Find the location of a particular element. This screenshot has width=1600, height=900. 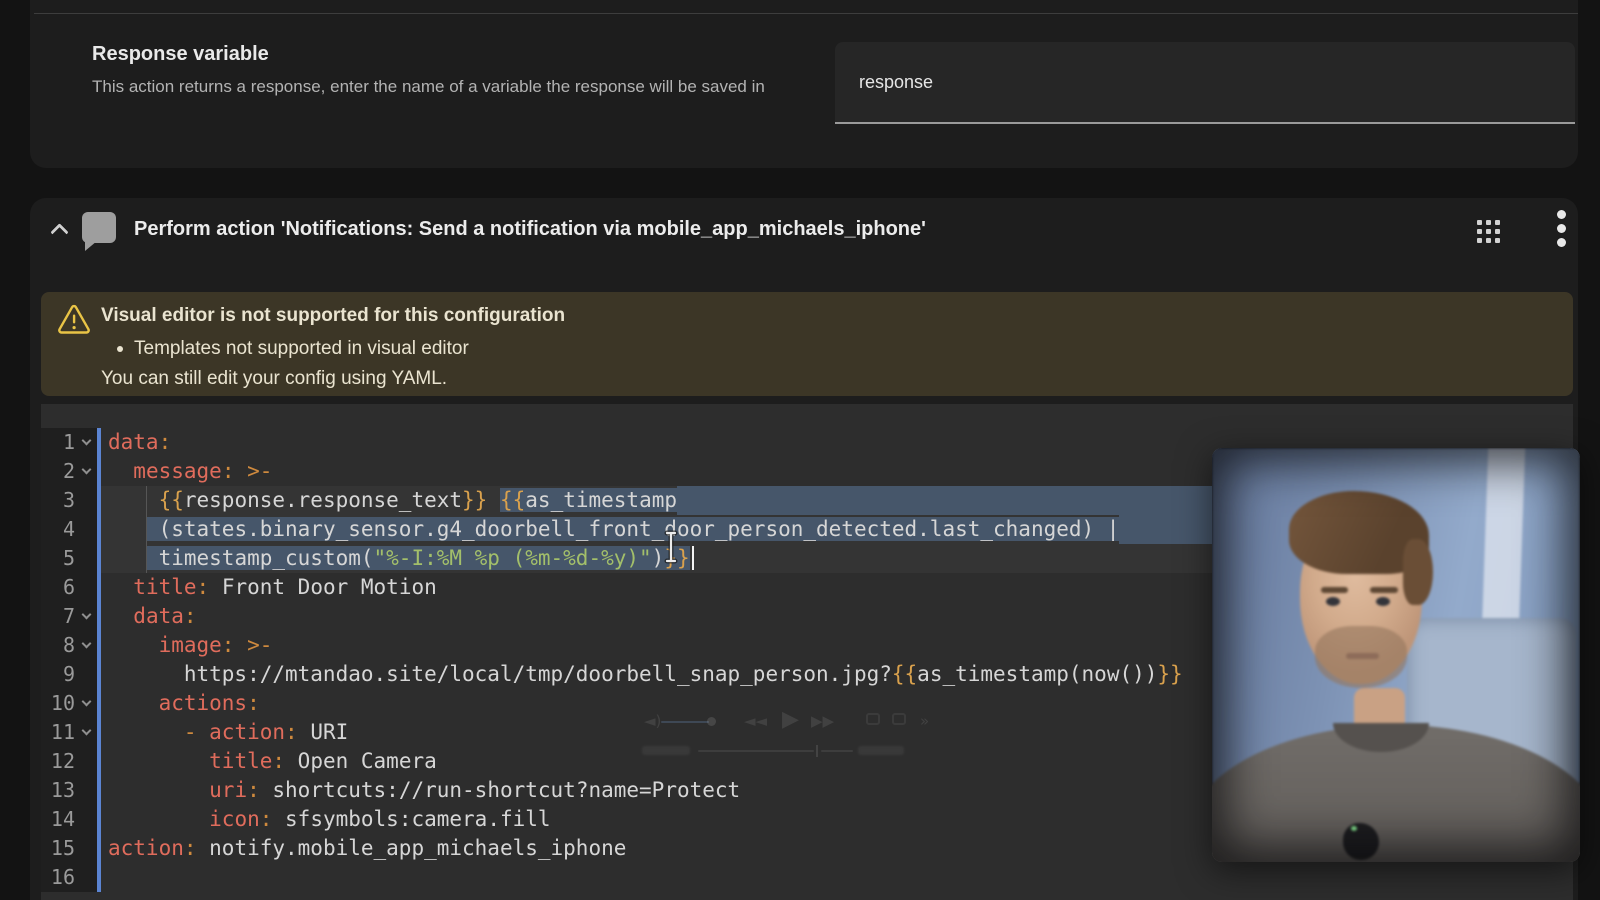

overflow-menu-button is located at coordinates (1561, 228).